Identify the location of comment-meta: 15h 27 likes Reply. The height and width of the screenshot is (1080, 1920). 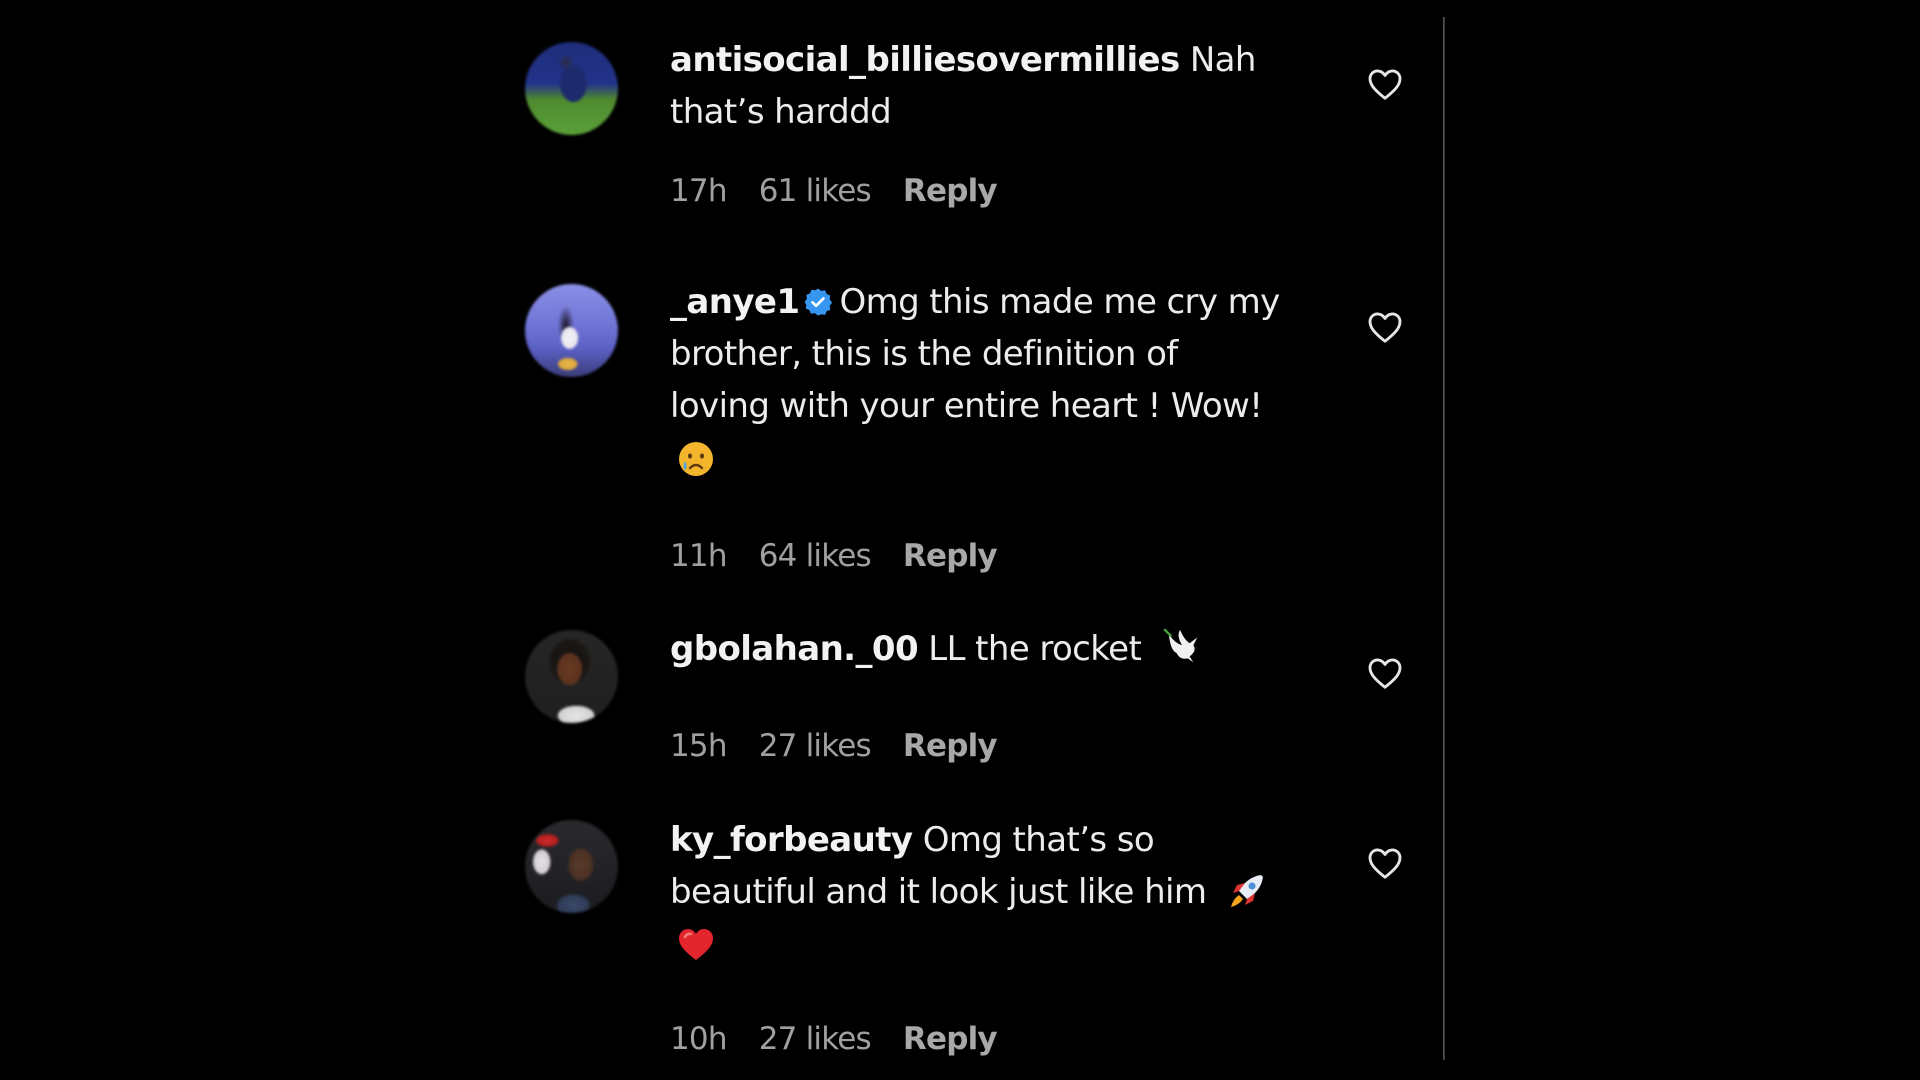
(849, 746).